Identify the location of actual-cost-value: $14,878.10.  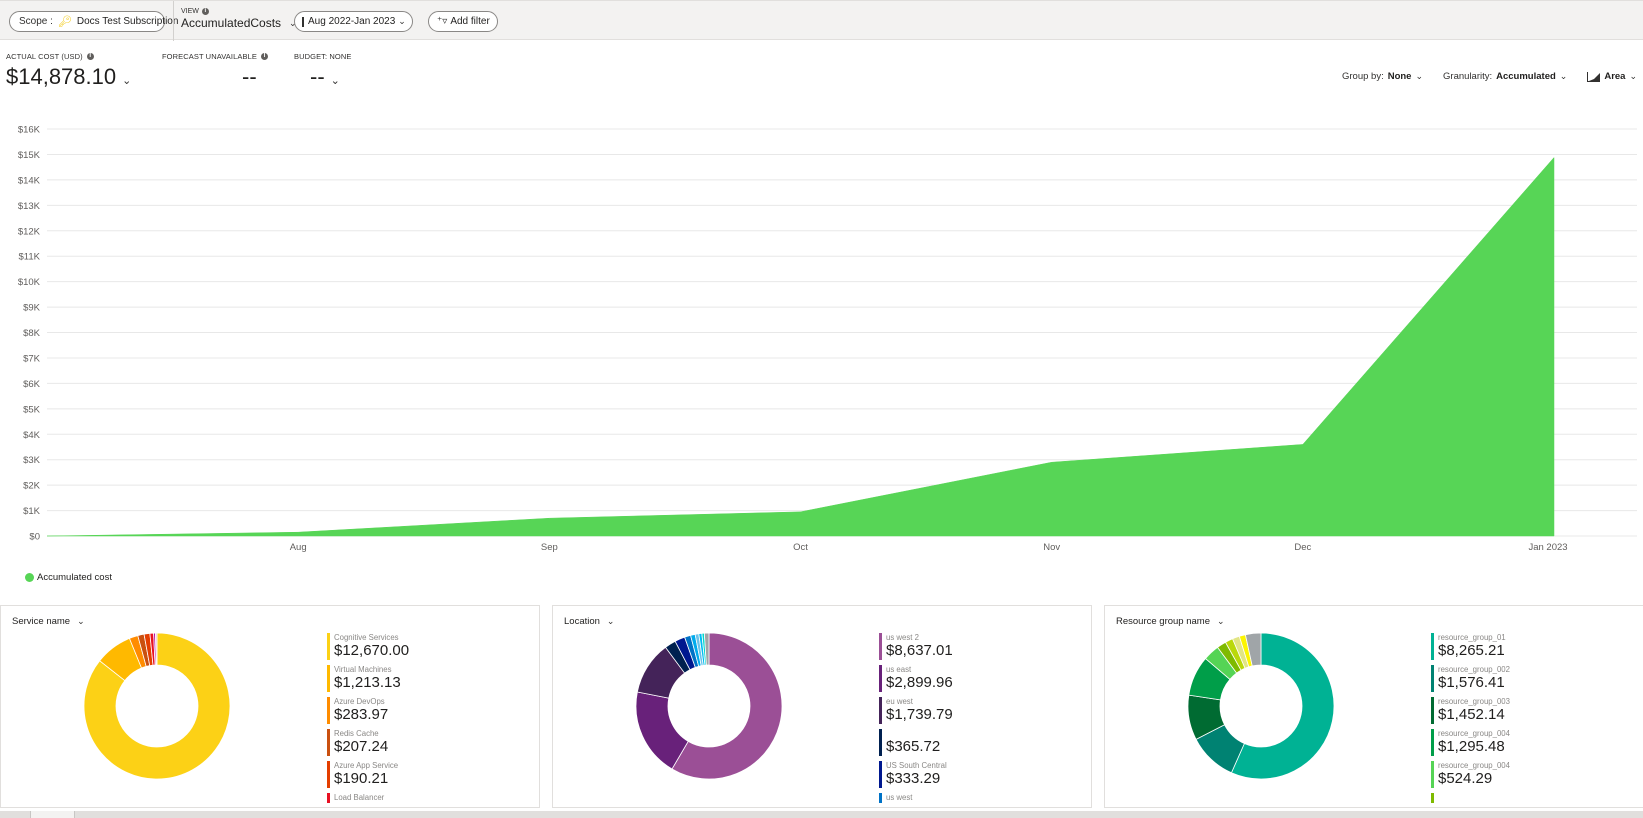
(61, 76).